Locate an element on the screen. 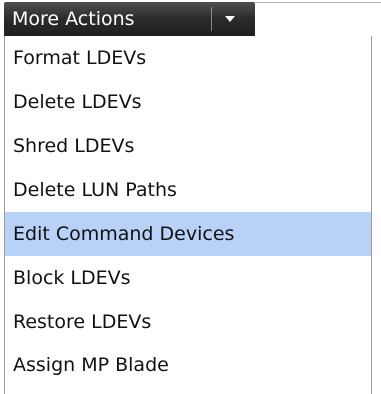 The height and width of the screenshot is (394, 381). menu-item-assign-mp-blade: Assign MP Blade is located at coordinates (188, 365).